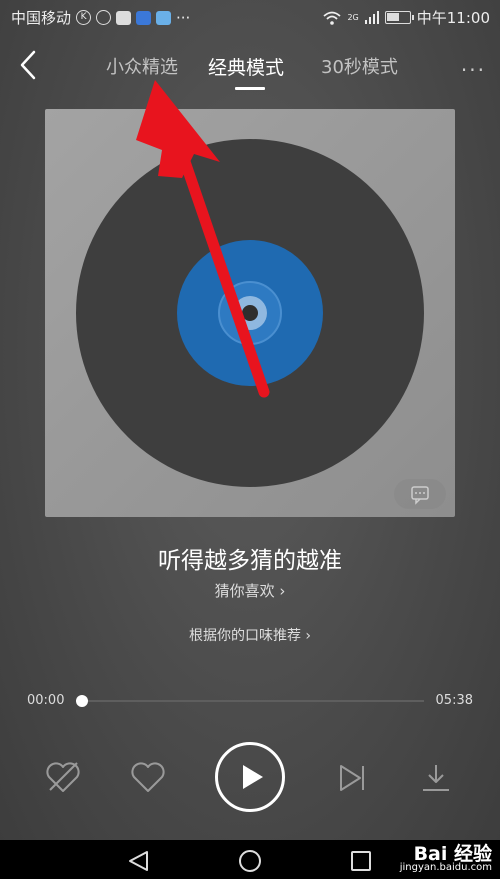 This screenshot has height=879, width=500. Describe the element at coordinates (473, 70) in the screenshot. I see `more-options-button: ···` at that location.